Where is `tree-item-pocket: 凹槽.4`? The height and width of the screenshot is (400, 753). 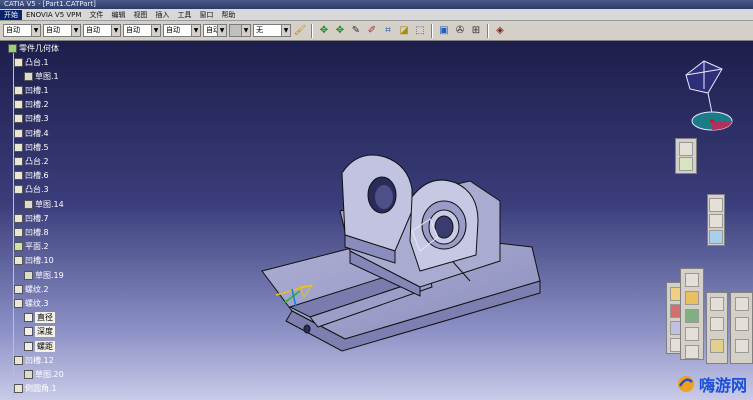
tree-item-pocket: 凹槽.4 is located at coordinates (31, 133).